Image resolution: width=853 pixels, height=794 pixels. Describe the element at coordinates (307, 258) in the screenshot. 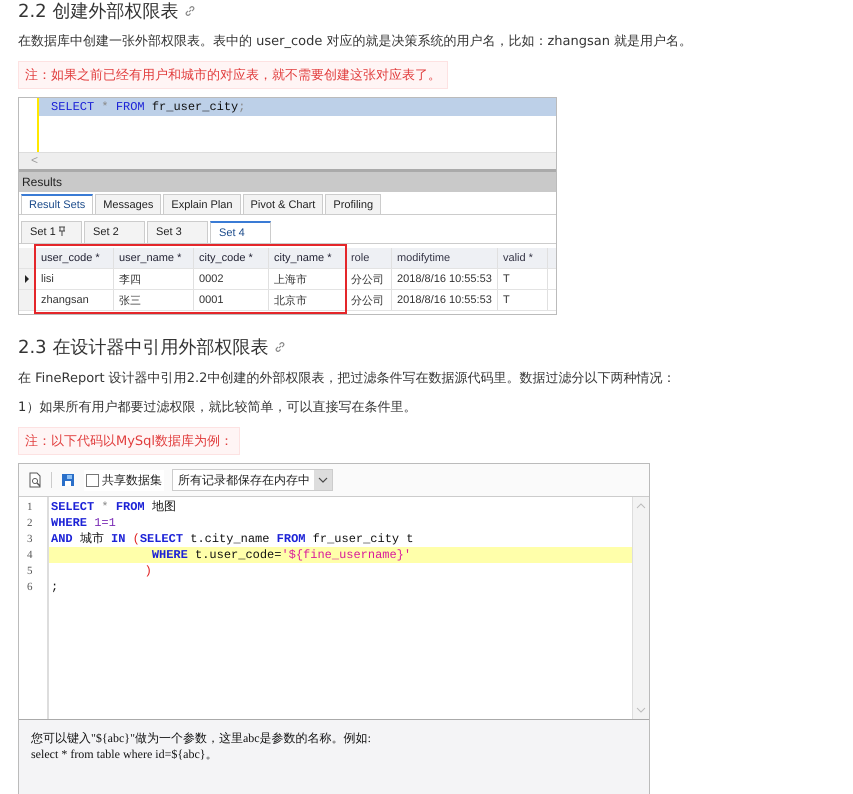

I see `column-header: city_name *` at that location.